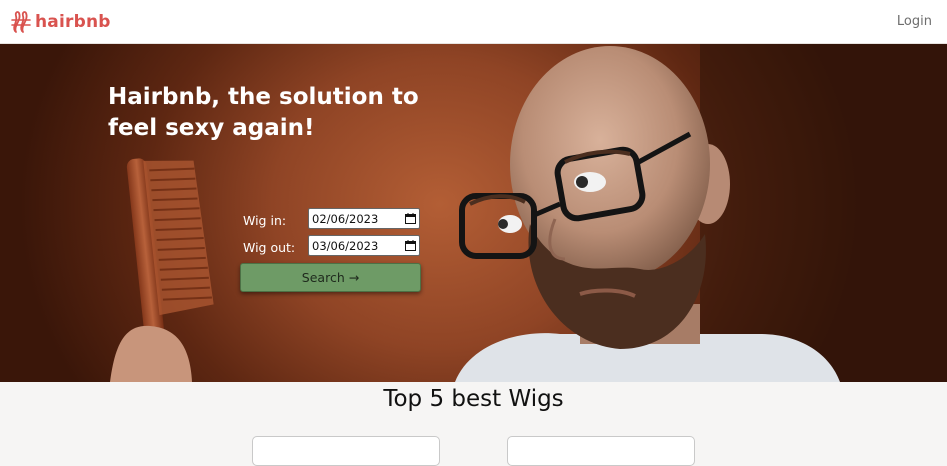 The image size is (947, 466). I want to click on wig-out-date-input: 03/06/2023, so click(364, 245).